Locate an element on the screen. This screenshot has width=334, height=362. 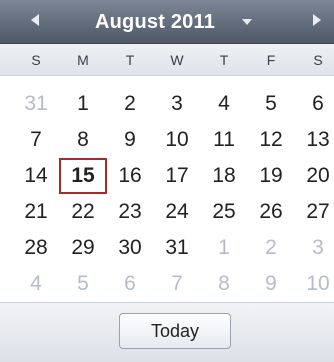
day-cell-other-month: 8 is located at coordinates (224, 284).